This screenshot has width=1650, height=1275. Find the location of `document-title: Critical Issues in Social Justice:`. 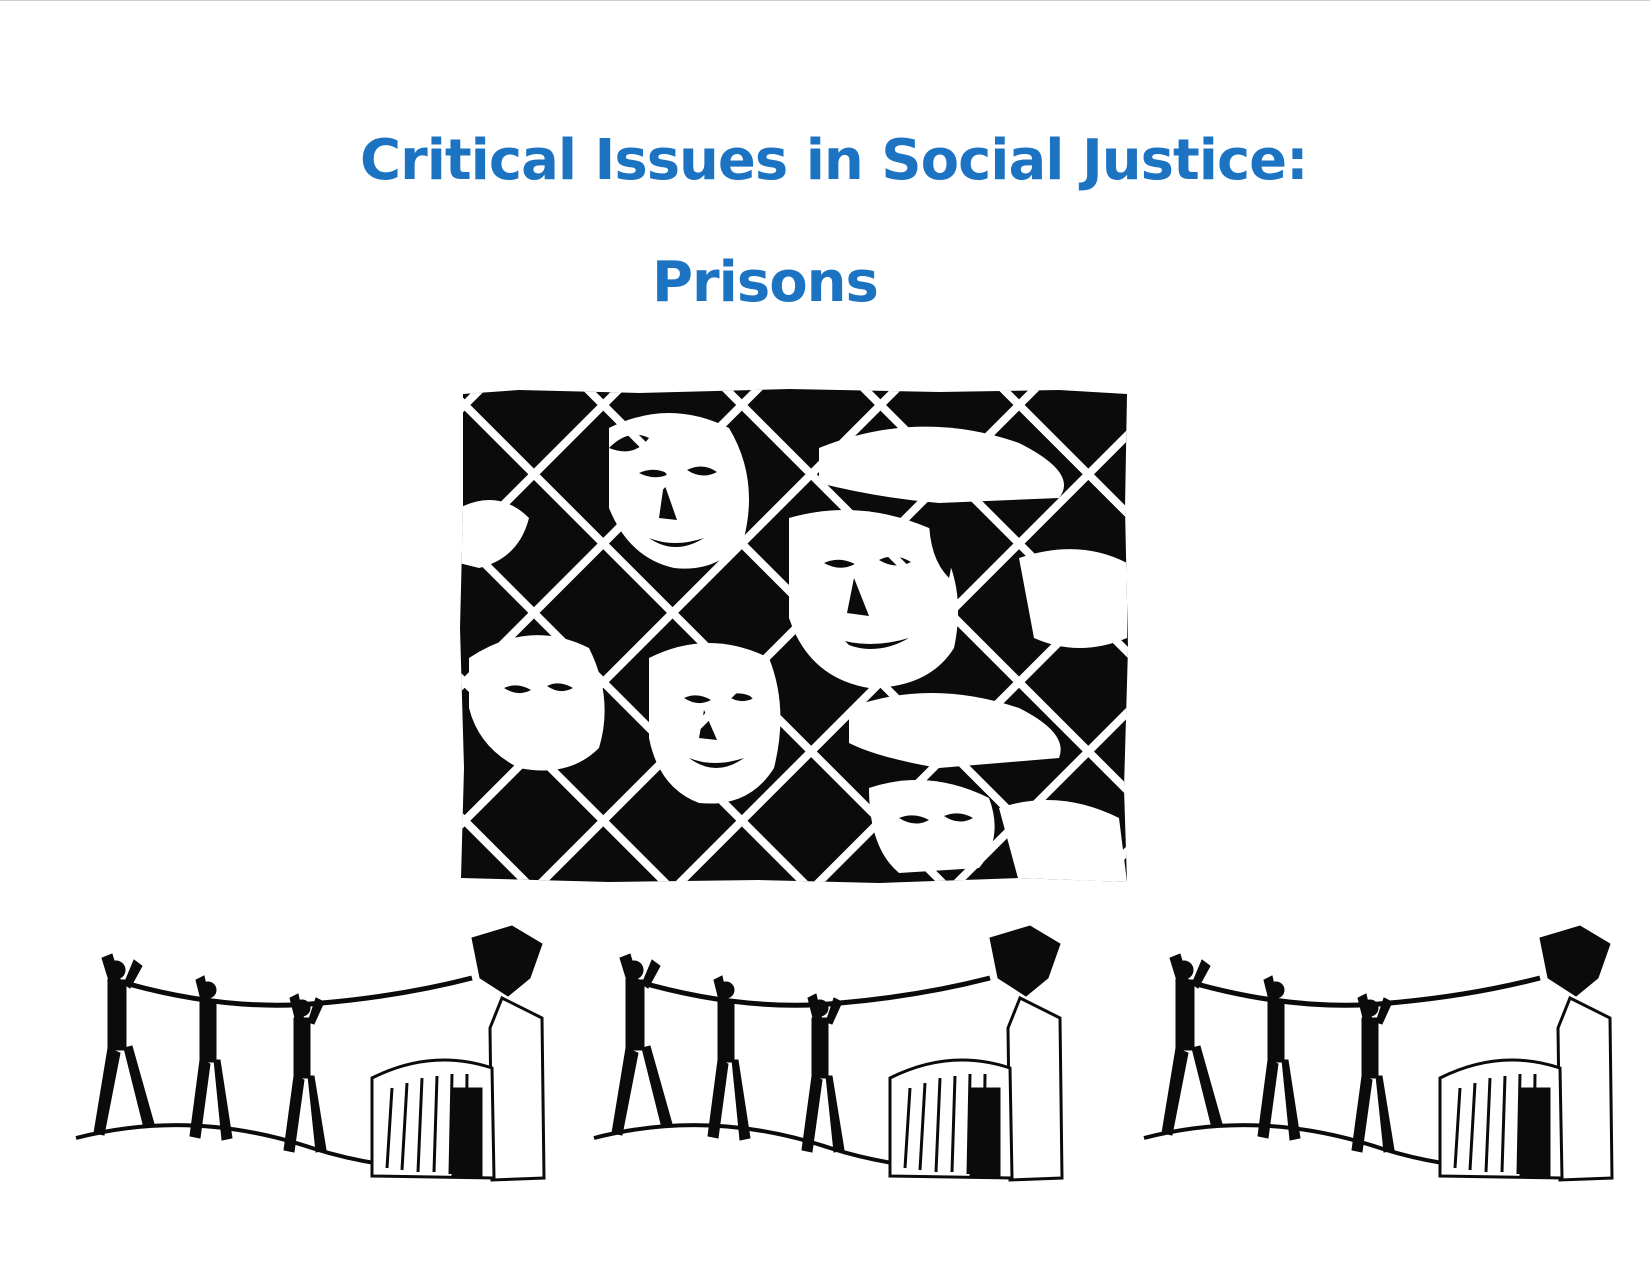

document-title: Critical Issues in Social Justice: is located at coordinates (834, 160).